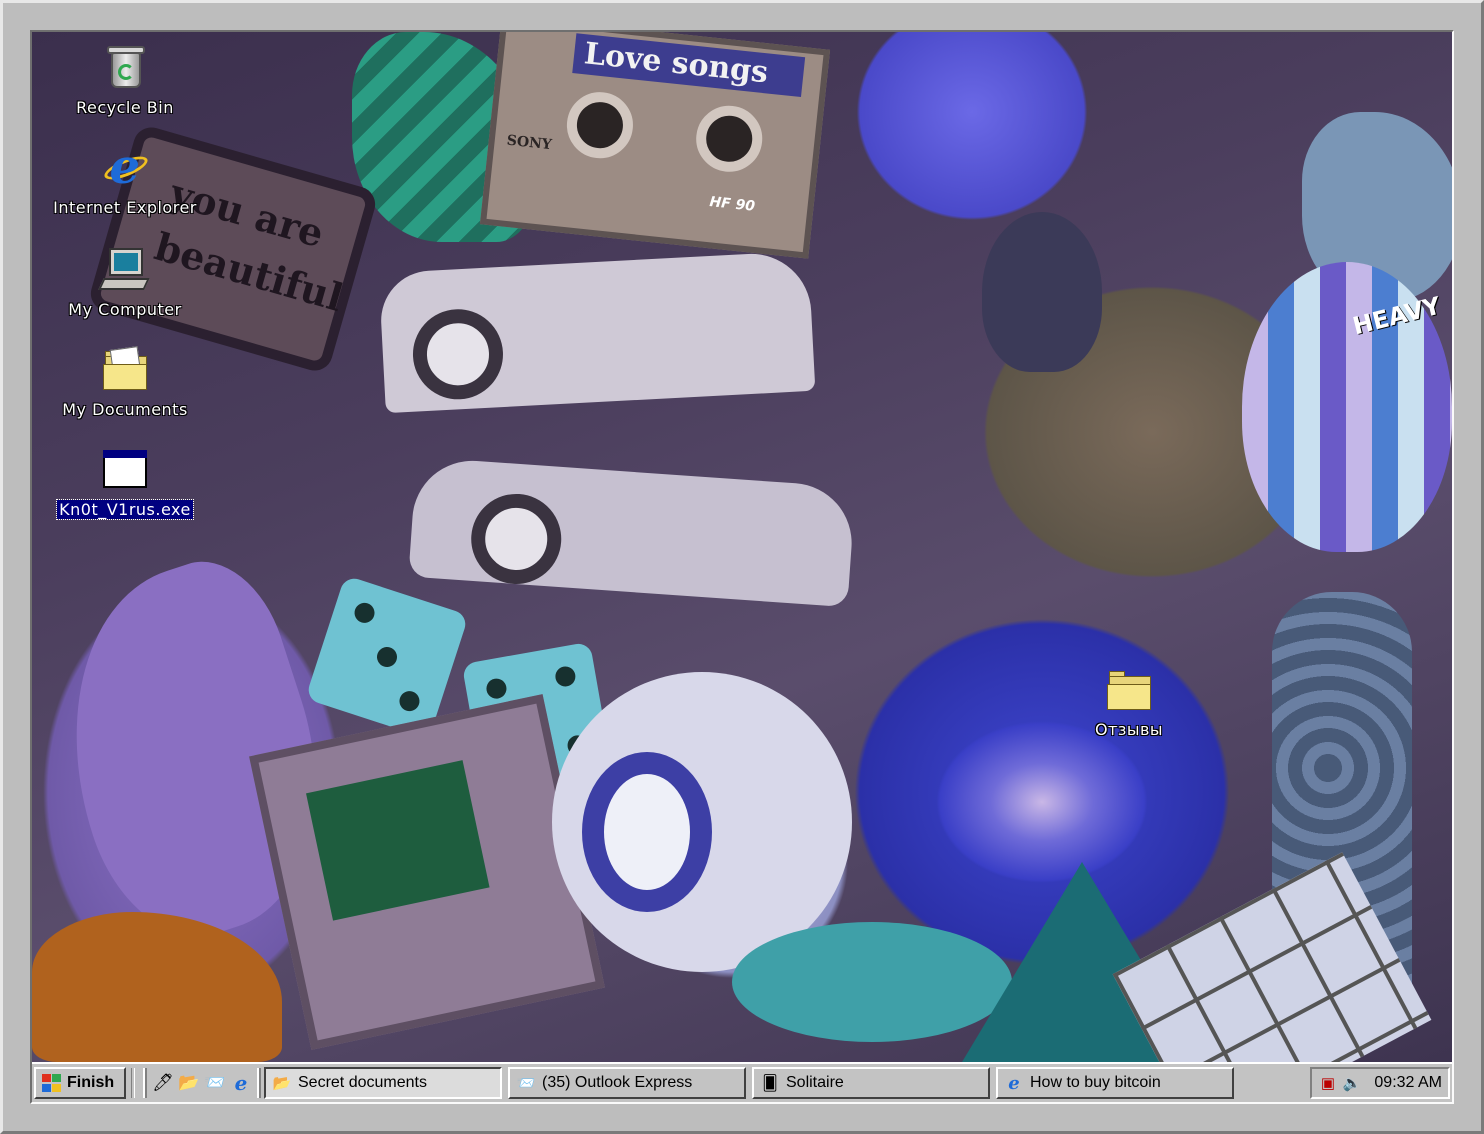 The width and height of the screenshot is (1484, 1134). Describe the element at coordinates (689, 65) in the screenshot. I see `cassette-label: Love songs` at that location.